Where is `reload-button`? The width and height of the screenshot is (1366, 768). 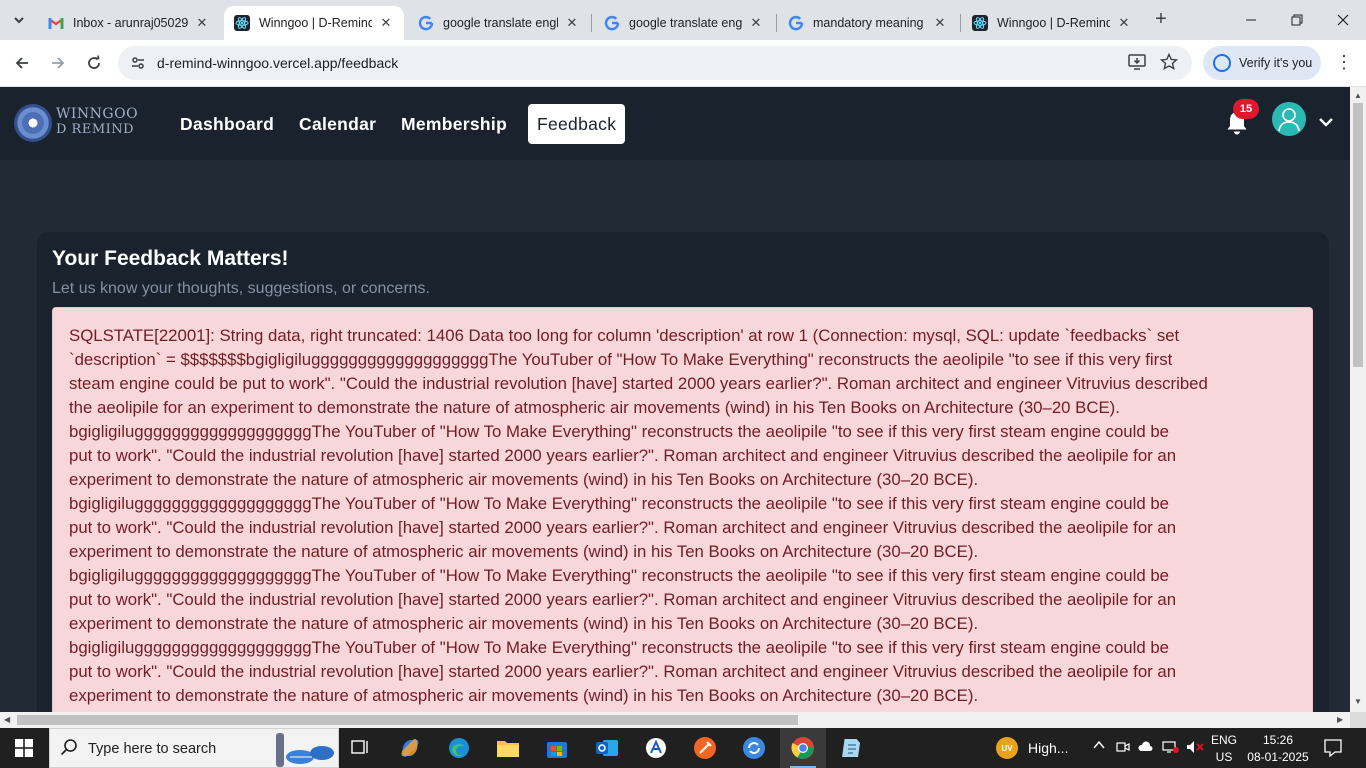
reload-button is located at coordinates (94, 63).